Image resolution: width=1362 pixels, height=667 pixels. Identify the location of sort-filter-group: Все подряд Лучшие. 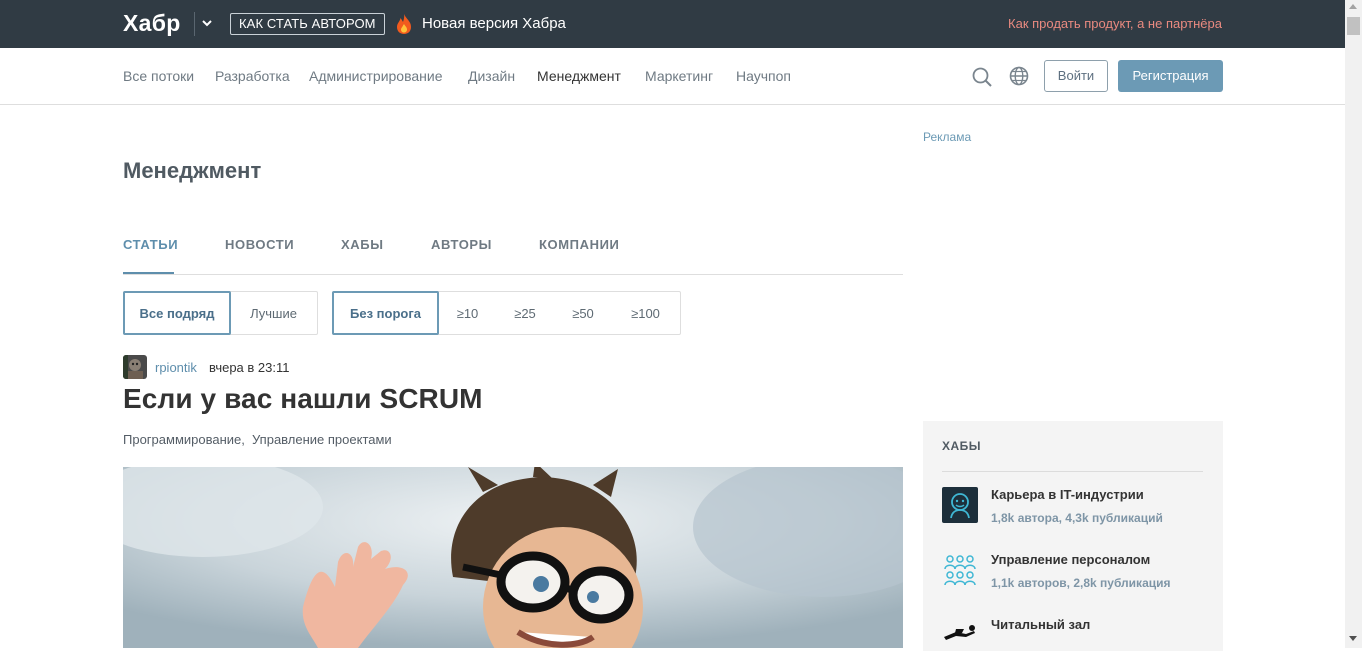
(220, 313).